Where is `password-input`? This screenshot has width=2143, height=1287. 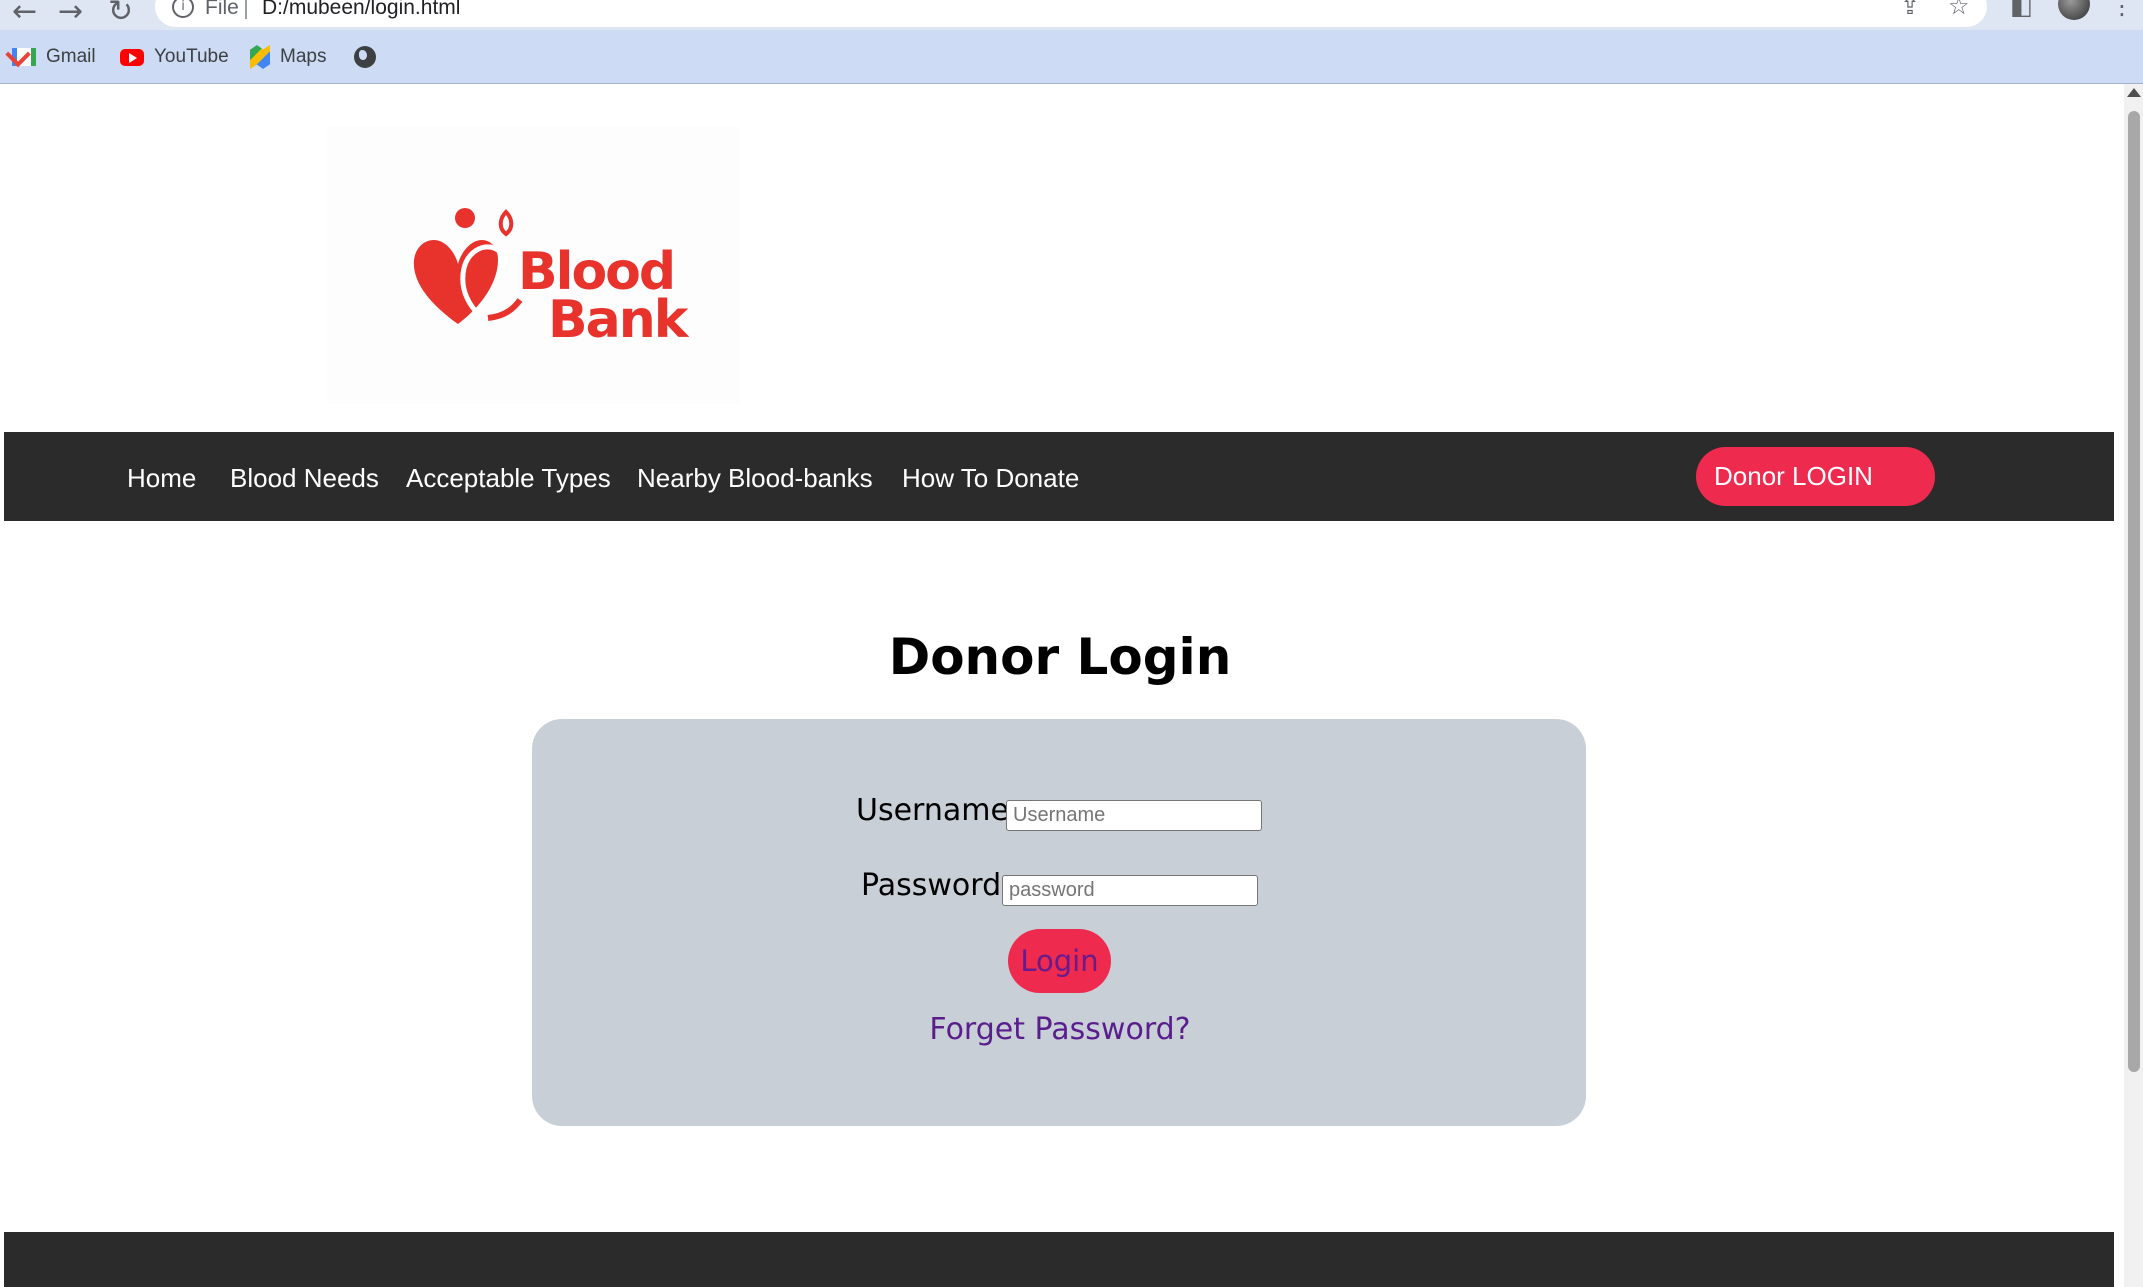 password-input is located at coordinates (1130, 890).